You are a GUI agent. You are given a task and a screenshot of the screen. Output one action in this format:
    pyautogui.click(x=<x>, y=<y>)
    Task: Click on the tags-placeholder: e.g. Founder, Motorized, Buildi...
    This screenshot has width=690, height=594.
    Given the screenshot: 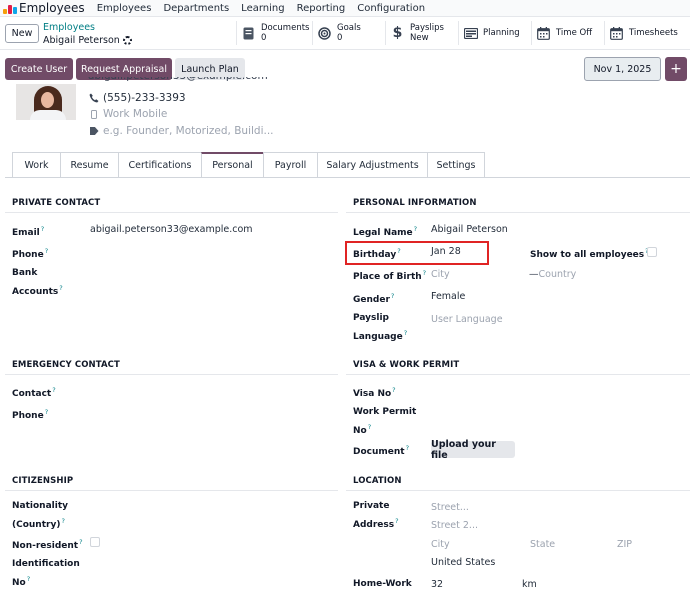 What is the action you would take?
    pyautogui.click(x=188, y=131)
    